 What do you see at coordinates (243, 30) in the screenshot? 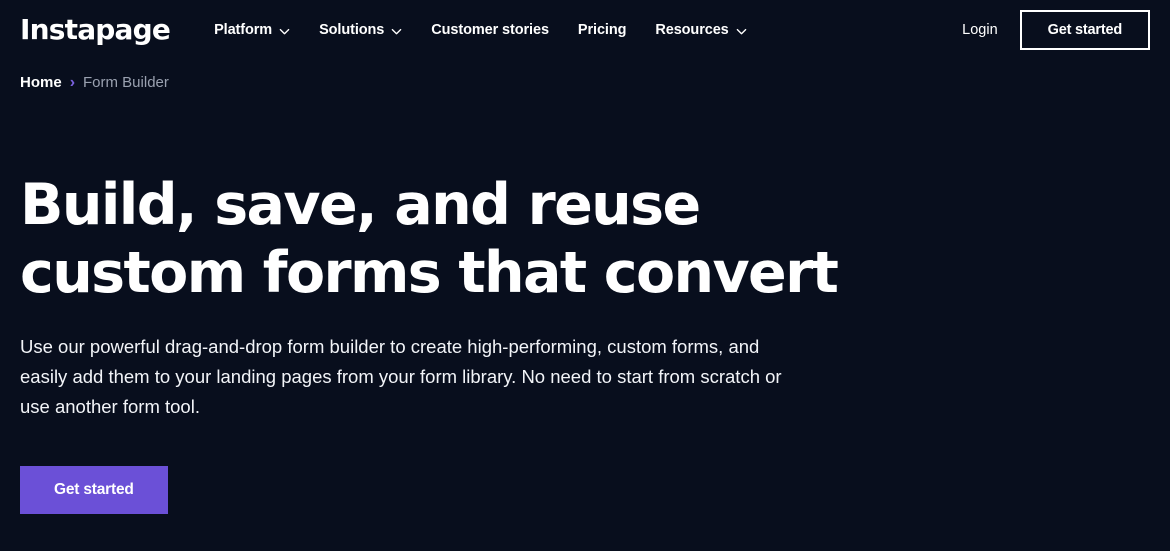
I see `nav-item-label: Platform` at bounding box center [243, 30].